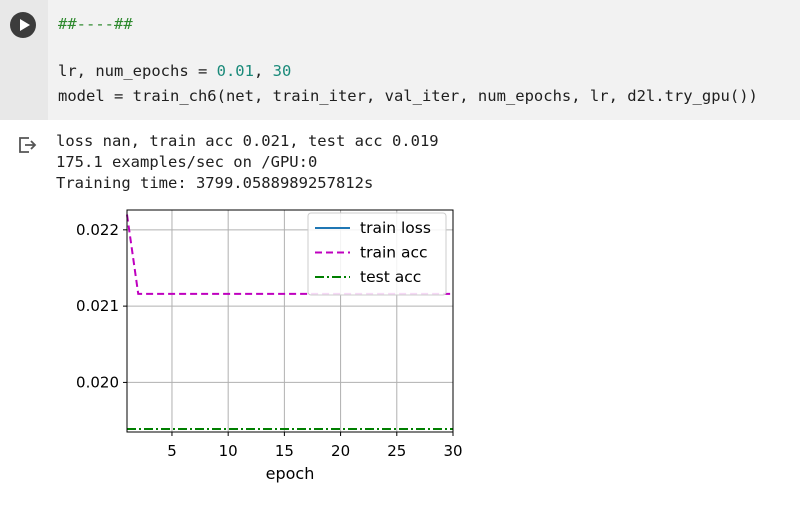 The width and height of the screenshot is (800, 509). What do you see at coordinates (97, 306) in the screenshot?
I see `y-tick-label: 0.021` at bounding box center [97, 306].